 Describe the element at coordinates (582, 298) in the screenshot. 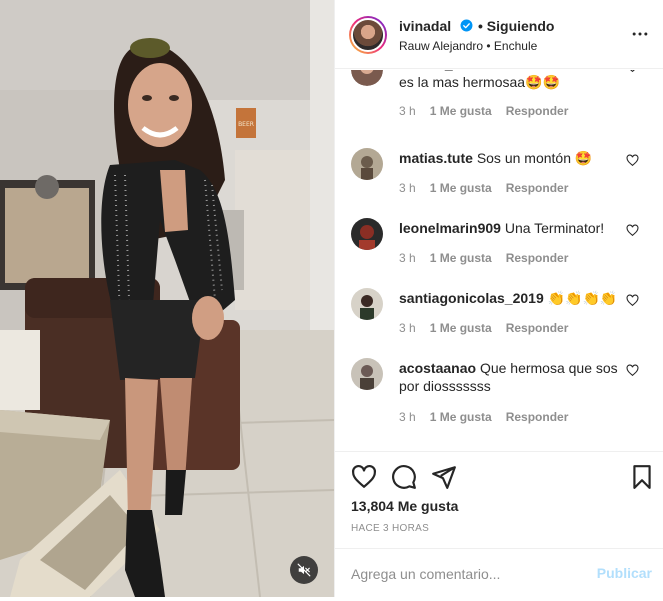

I see `comment-body: 👏👏👏👏` at that location.